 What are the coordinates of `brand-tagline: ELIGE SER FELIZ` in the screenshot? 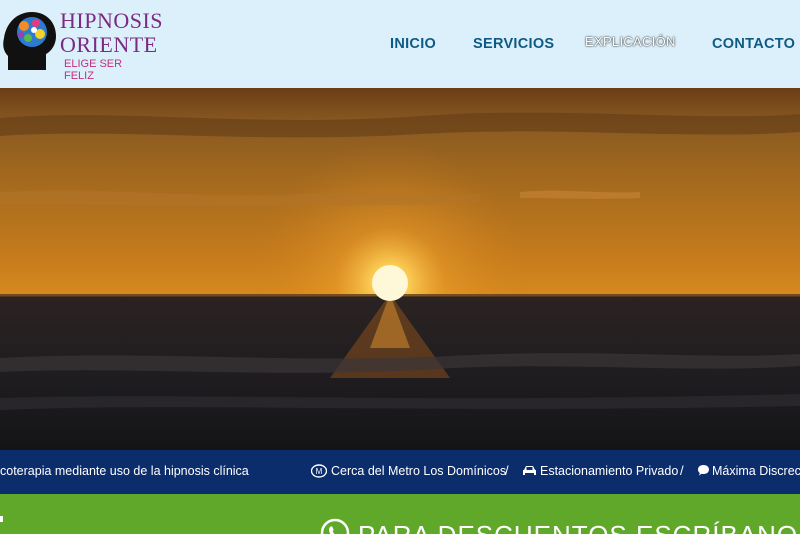 It's located at (93, 70).